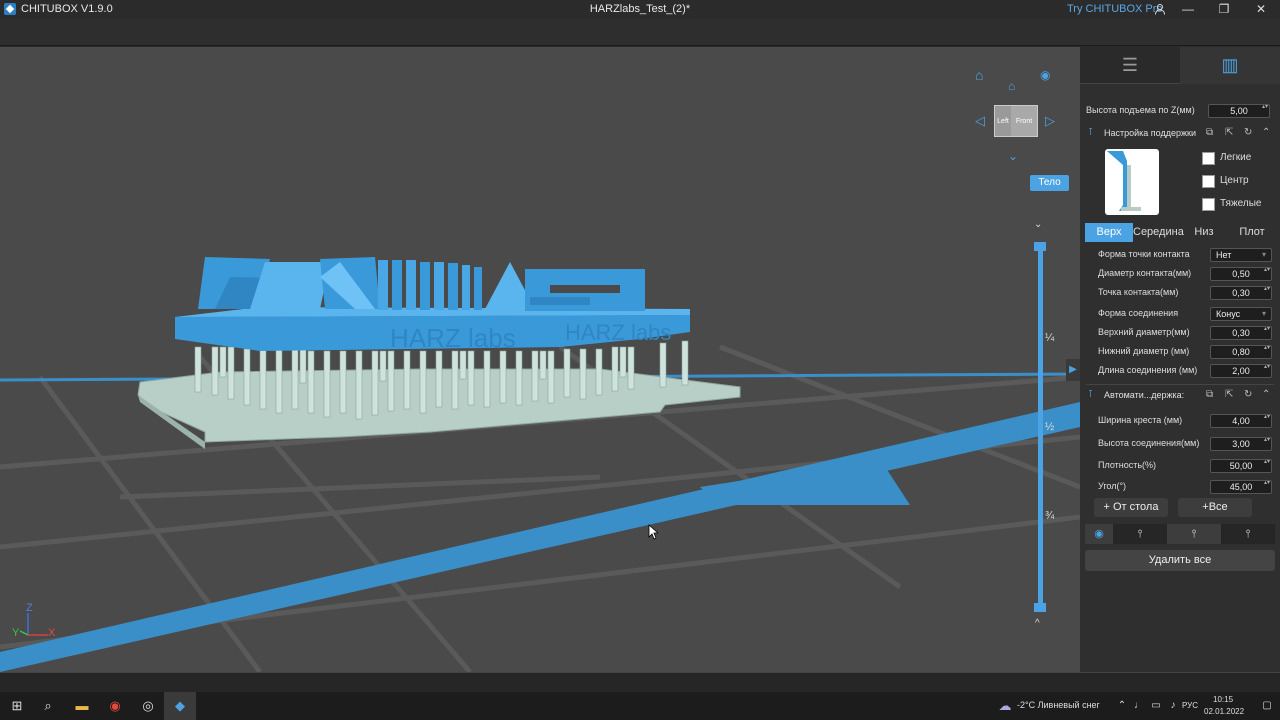  I want to click on model-features, so click(421, 284).